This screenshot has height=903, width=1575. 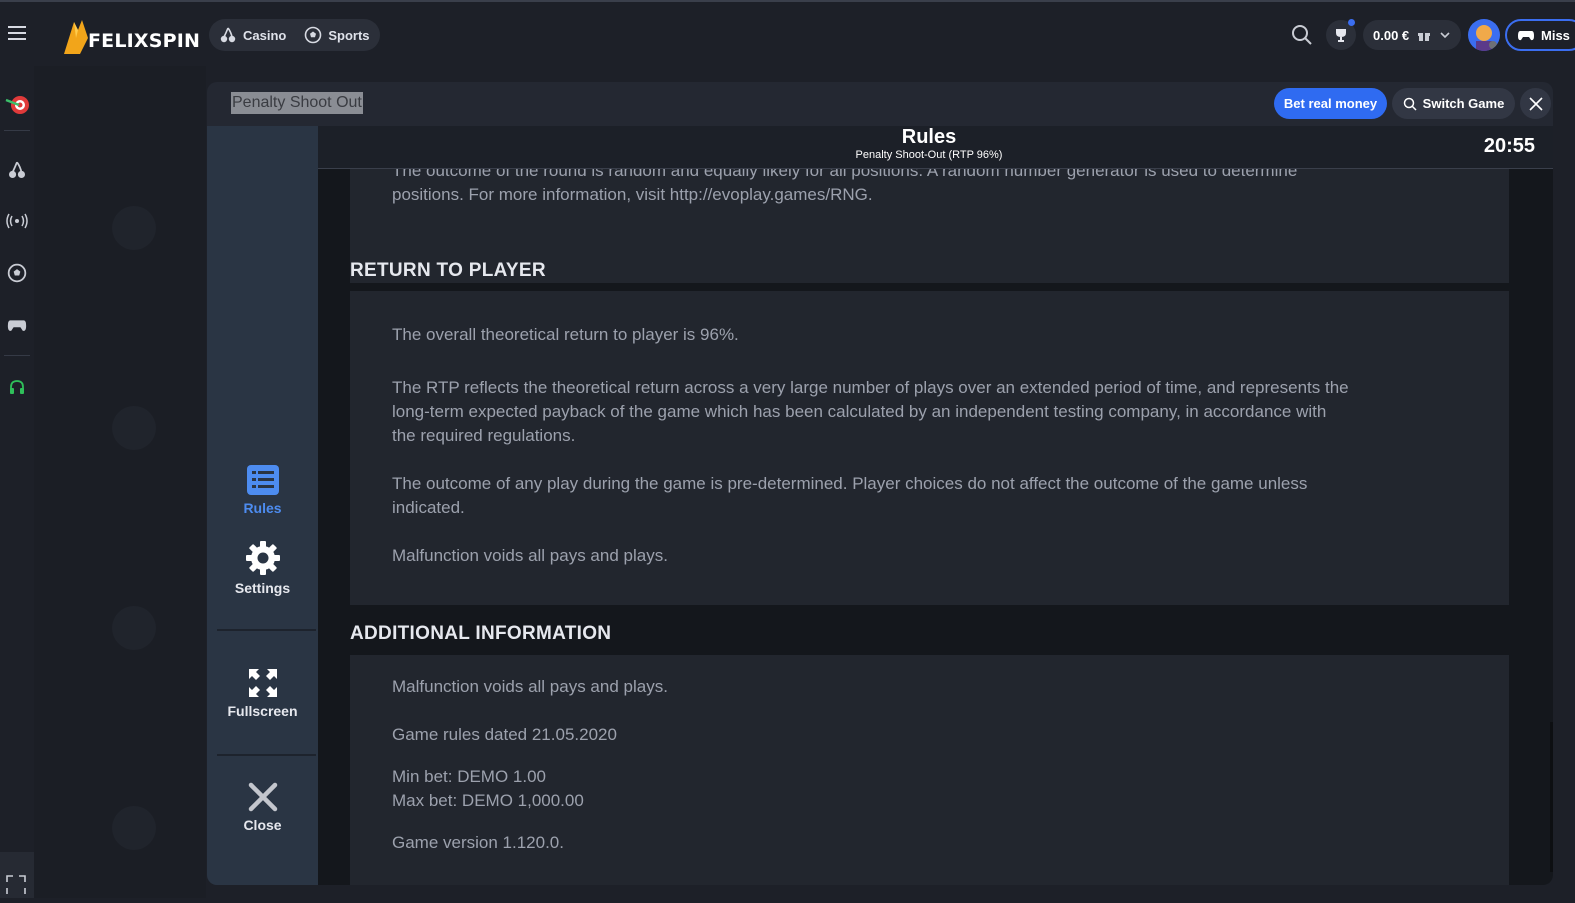 What do you see at coordinates (1540, 35) in the screenshot?
I see `missions-button: Miss` at bounding box center [1540, 35].